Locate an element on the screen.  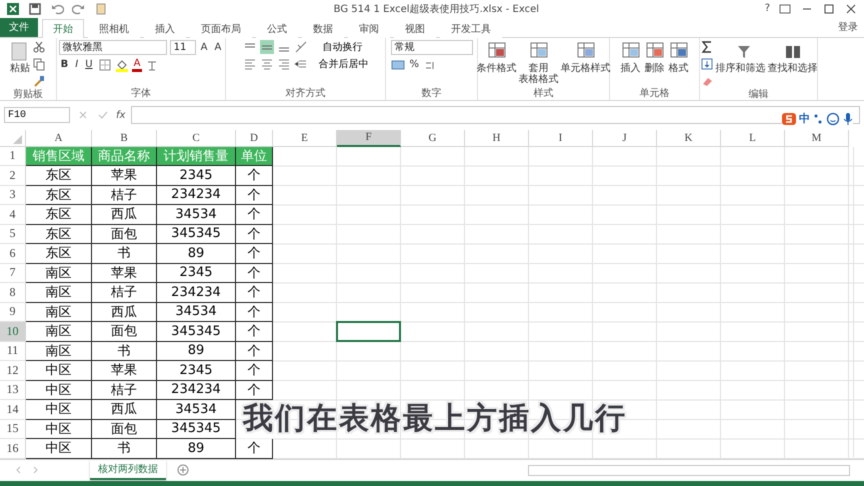
name-box: F10 is located at coordinates (37, 115).